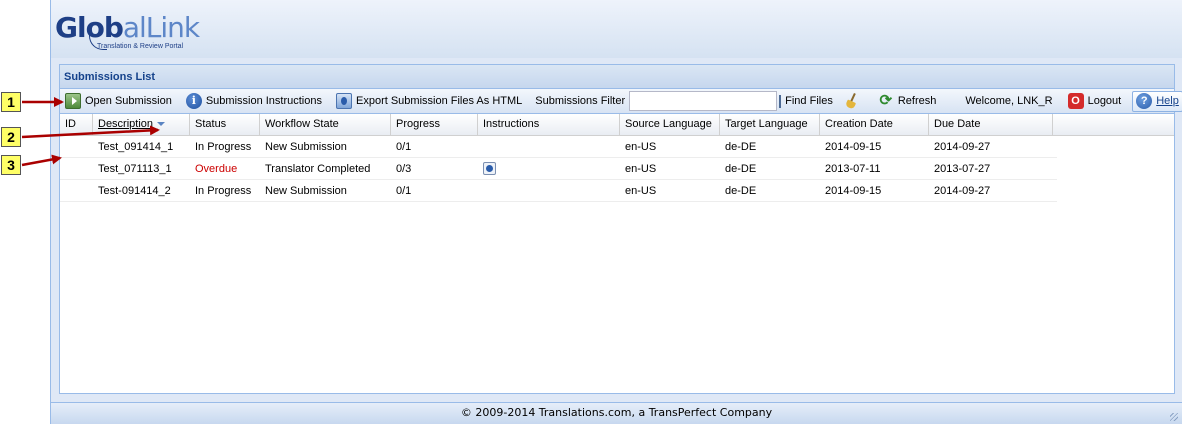 This screenshot has height=424, width=1182. What do you see at coordinates (670, 125) in the screenshot?
I see `column-header-source-language: Source Language` at bounding box center [670, 125].